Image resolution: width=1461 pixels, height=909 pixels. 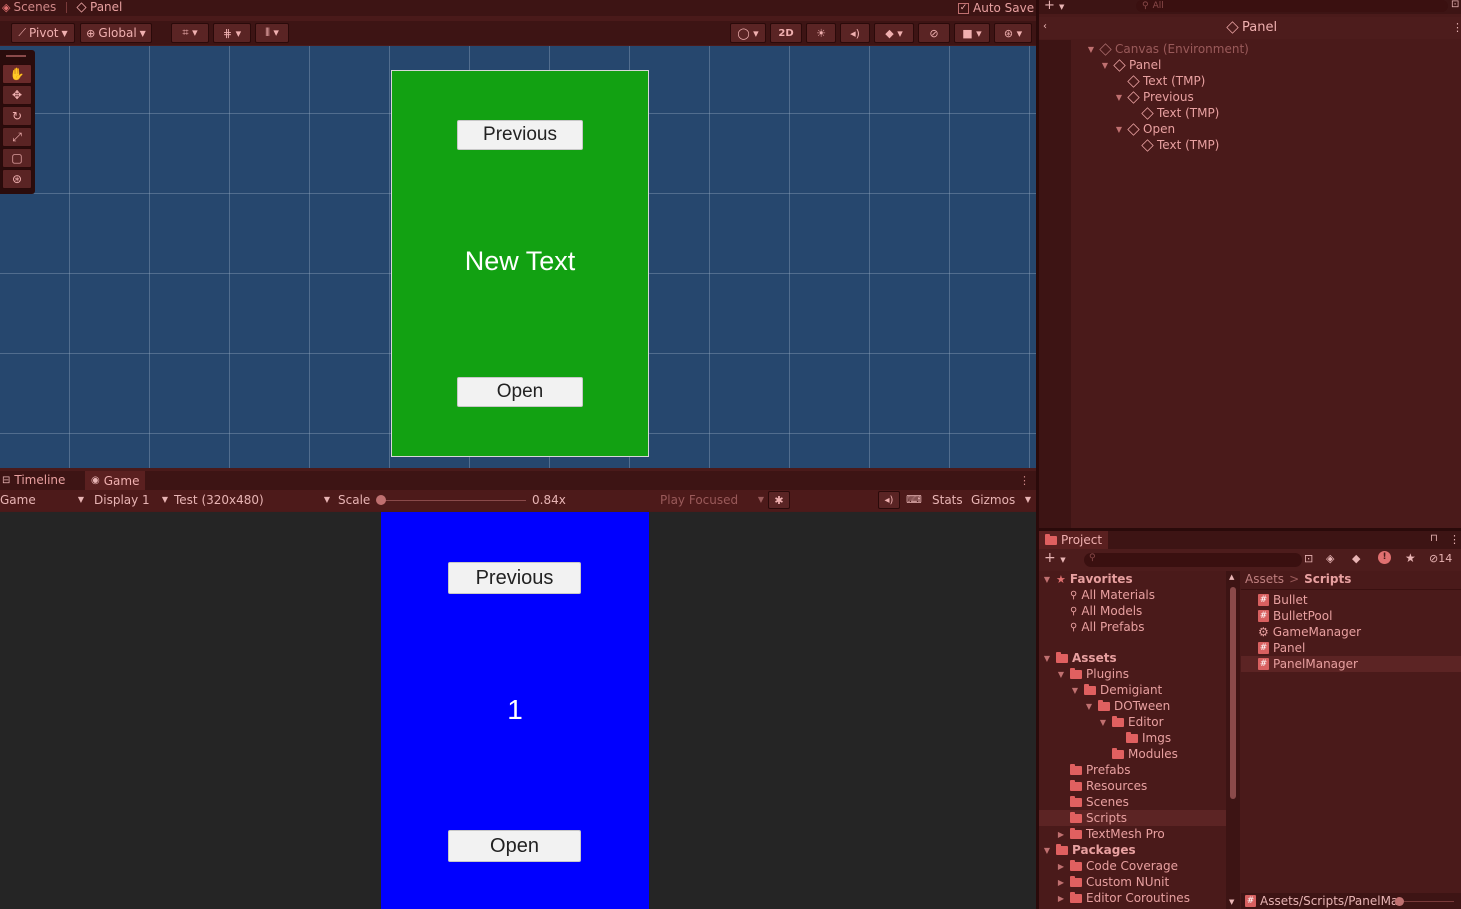 What do you see at coordinates (17, 116) in the screenshot?
I see `rotate-tool-icon: ↻` at bounding box center [17, 116].